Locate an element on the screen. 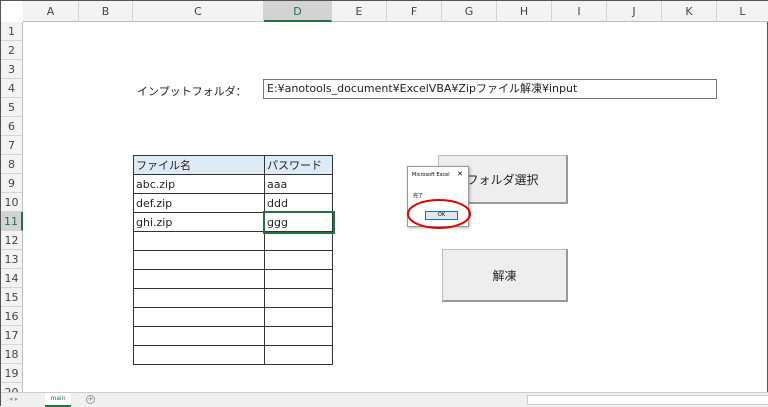  table-row: def.zip ddd is located at coordinates (233, 203).